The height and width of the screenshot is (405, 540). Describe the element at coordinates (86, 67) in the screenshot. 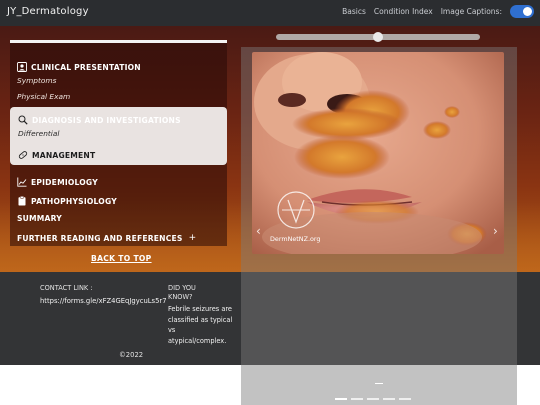

I see `menu-clinical-label: CLINICAL PRESENTATION` at that location.